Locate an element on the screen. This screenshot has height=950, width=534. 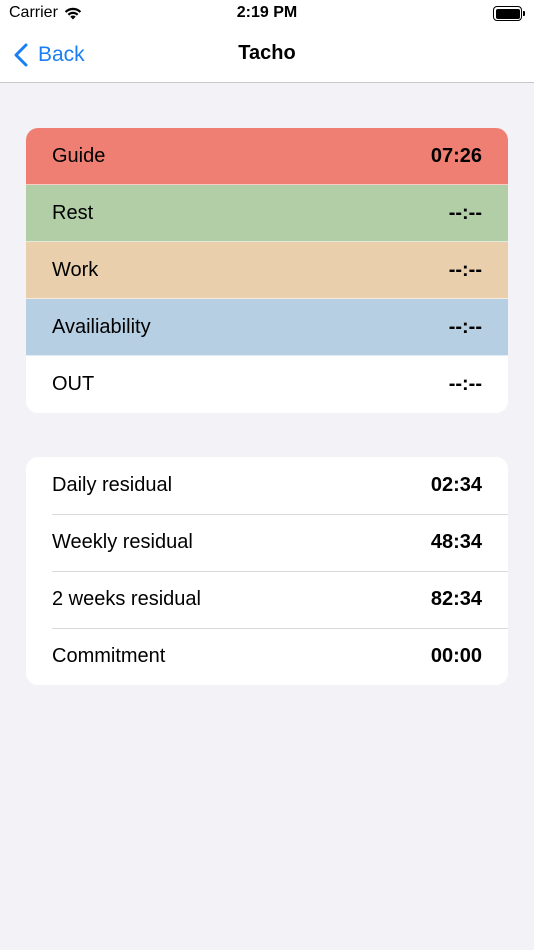
activity-row-availability: Availiability --:-- is located at coordinates (267, 327).